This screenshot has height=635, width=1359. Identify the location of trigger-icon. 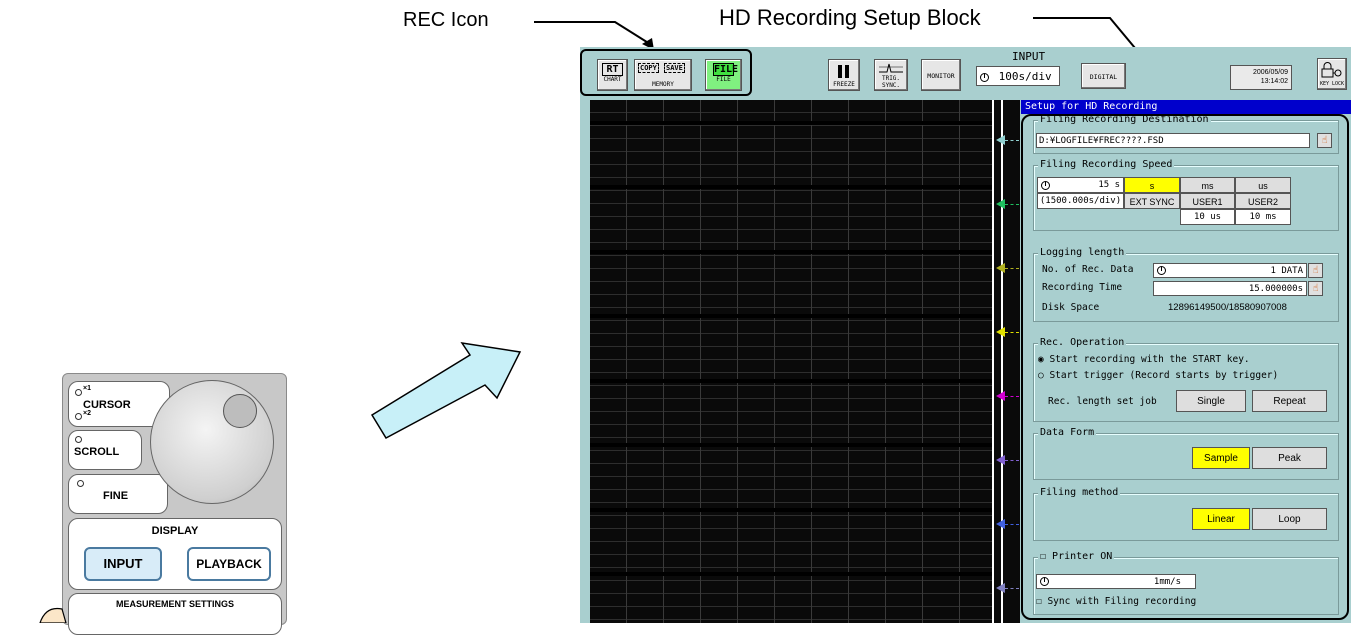
(891, 68).